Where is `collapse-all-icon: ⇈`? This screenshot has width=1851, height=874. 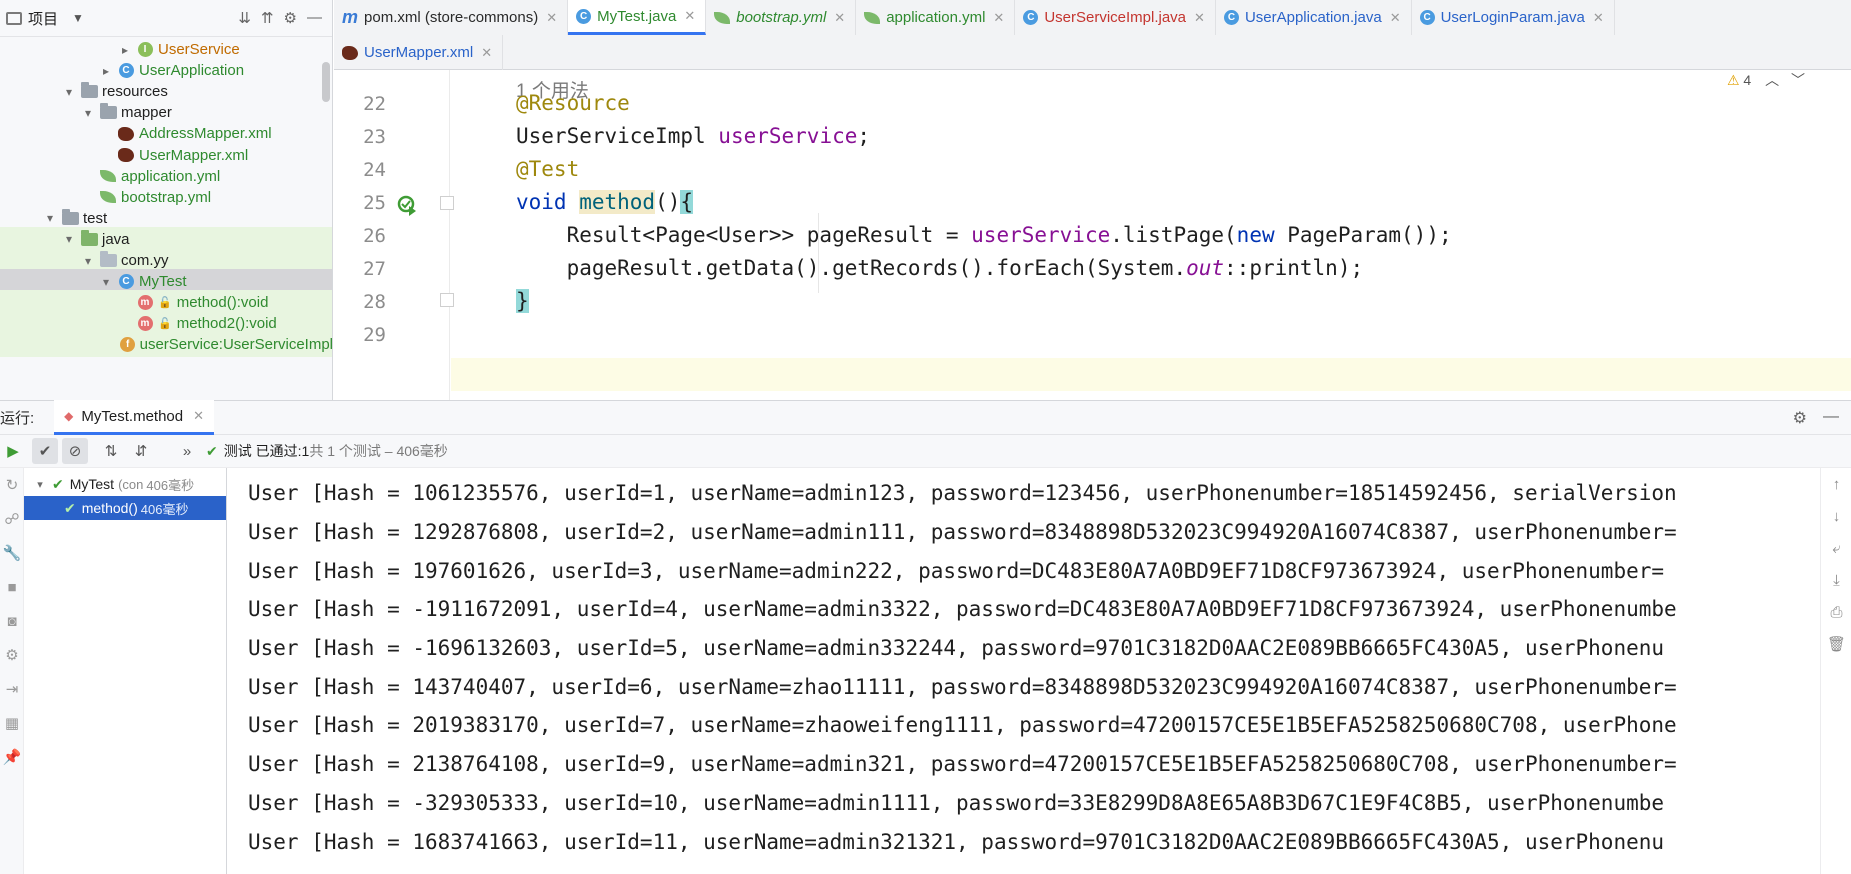 collapse-all-icon: ⇈ is located at coordinates (267, 18).